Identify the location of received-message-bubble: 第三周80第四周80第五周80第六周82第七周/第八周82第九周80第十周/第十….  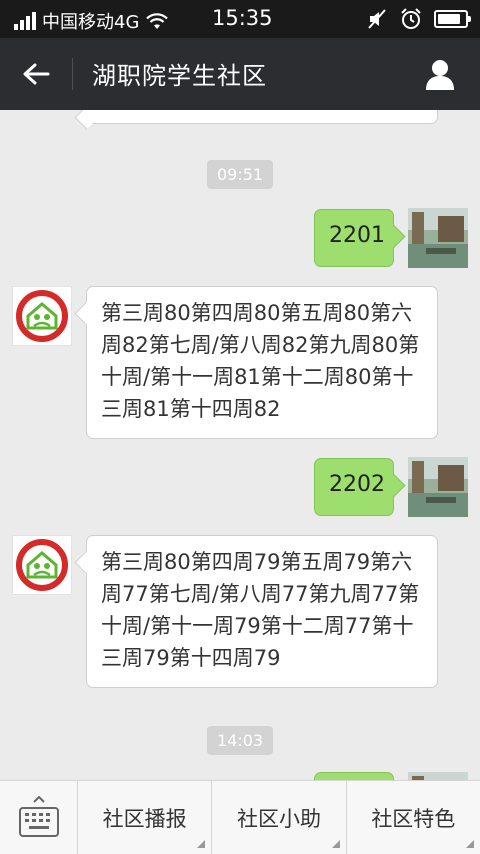
(262, 362).